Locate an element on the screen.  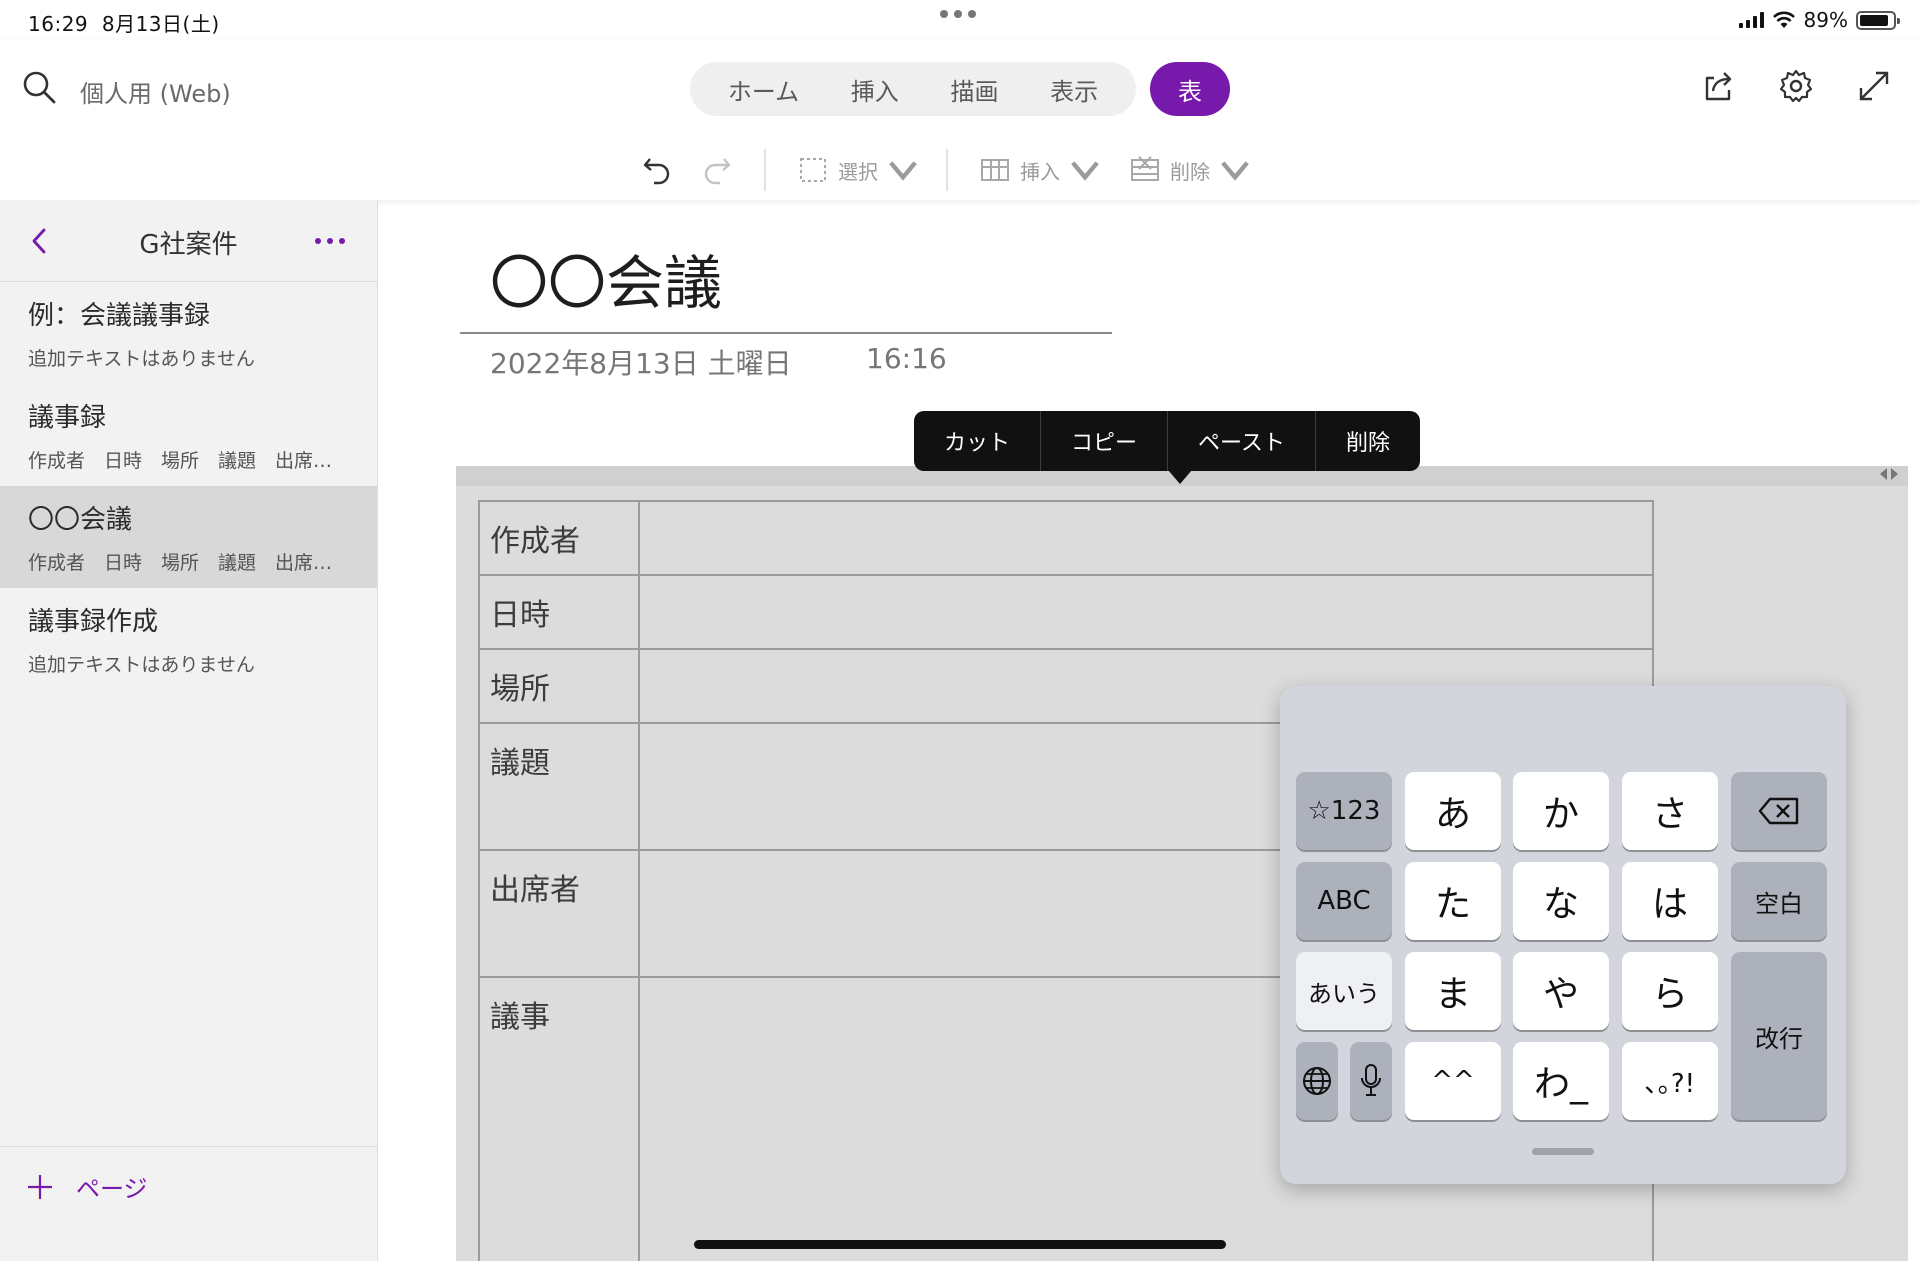
context-menu-pointer is located at coordinates (1180, 477).